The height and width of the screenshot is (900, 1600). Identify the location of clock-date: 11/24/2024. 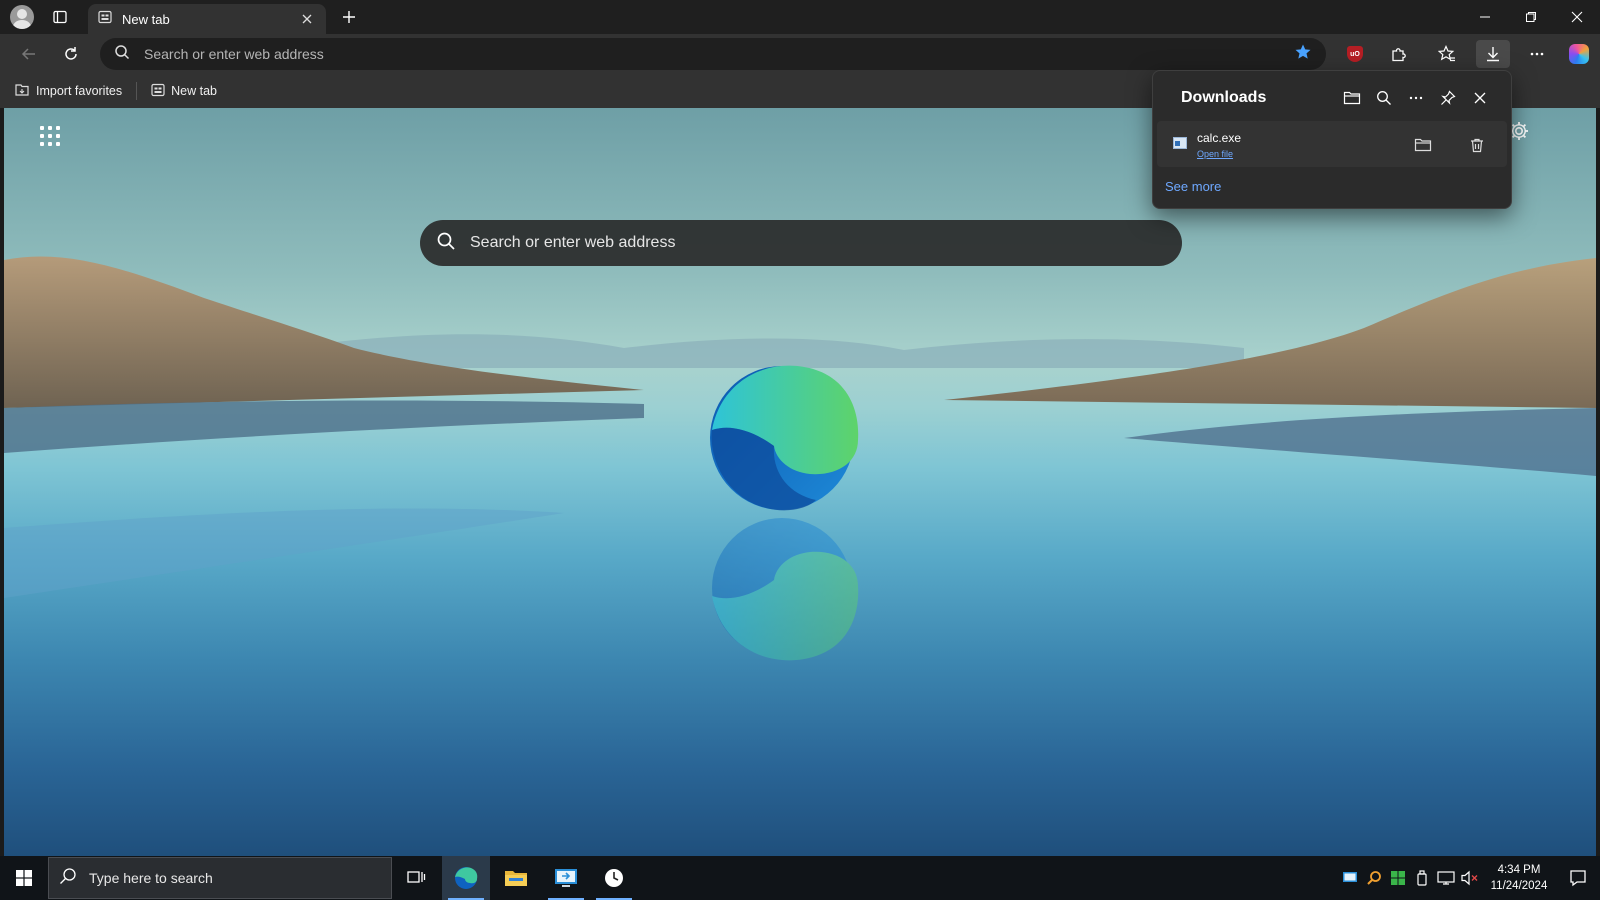
(1519, 886).